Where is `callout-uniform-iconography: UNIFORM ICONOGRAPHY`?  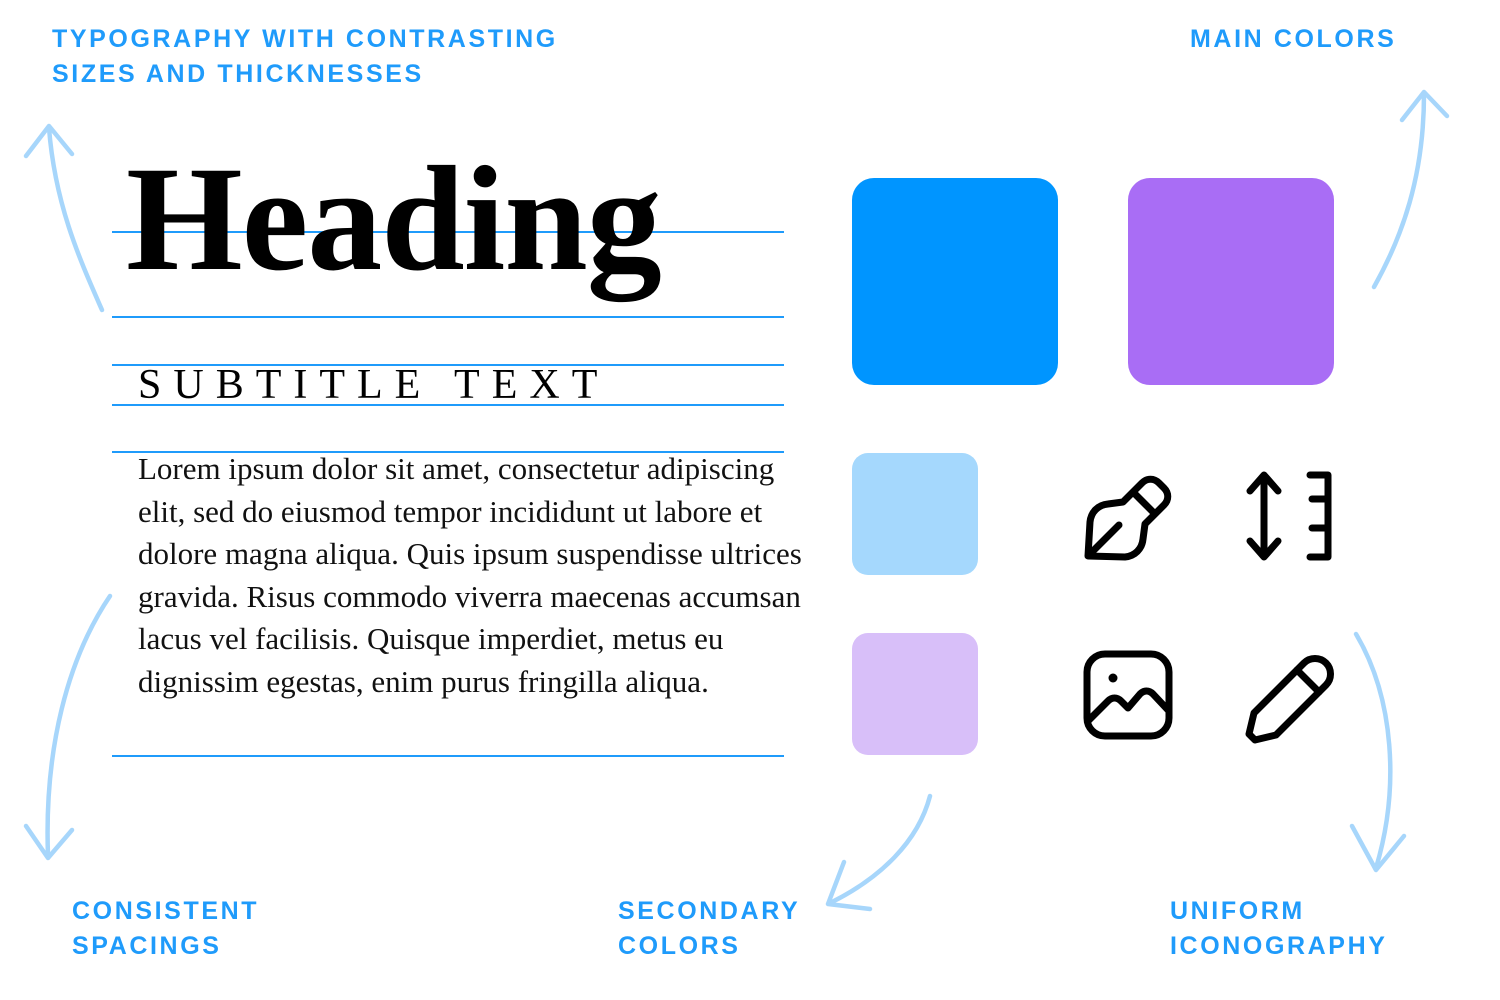 callout-uniform-iconography: UNIFORM ICONOGRAPHY is located at coordinates (1279, 928).